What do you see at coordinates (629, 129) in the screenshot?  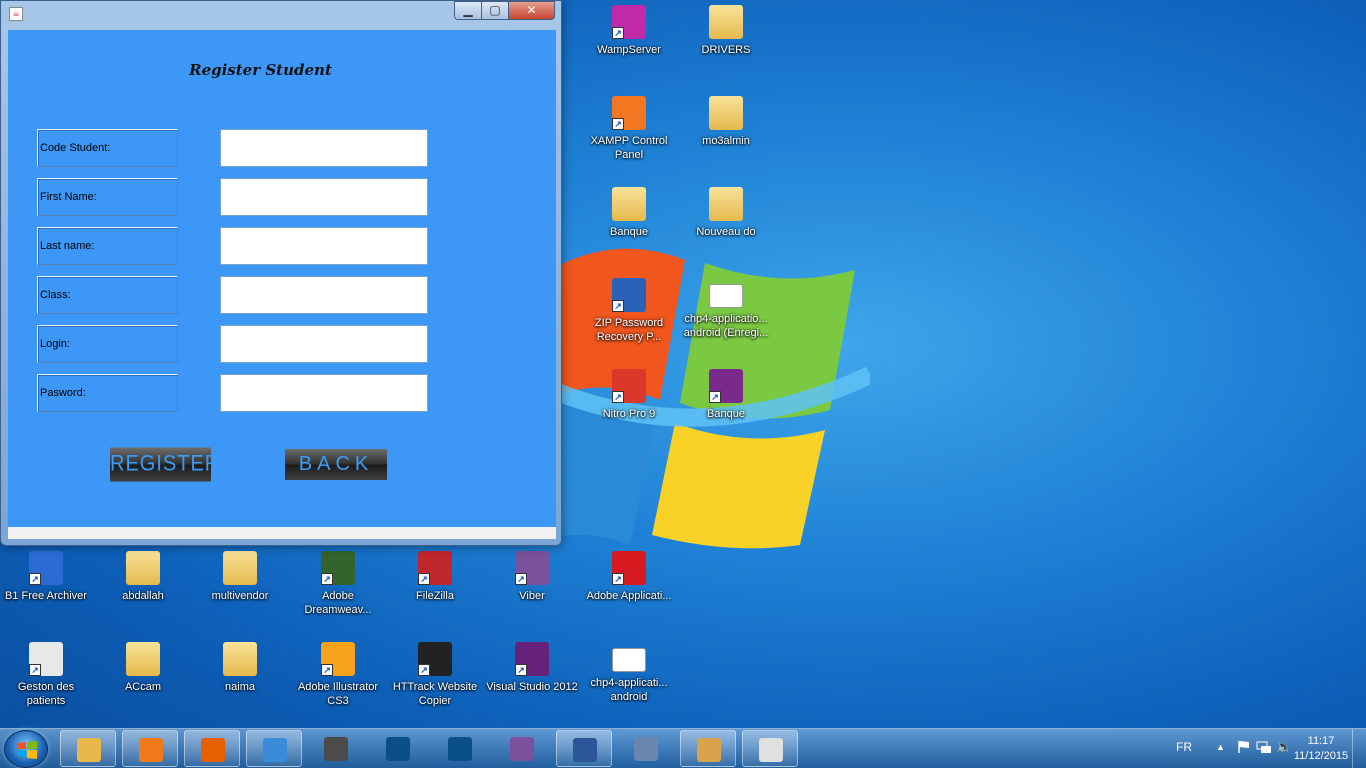 I see `desktop-icon: ↗ XAMPP Control Panel` at bounding box center [629, 129].